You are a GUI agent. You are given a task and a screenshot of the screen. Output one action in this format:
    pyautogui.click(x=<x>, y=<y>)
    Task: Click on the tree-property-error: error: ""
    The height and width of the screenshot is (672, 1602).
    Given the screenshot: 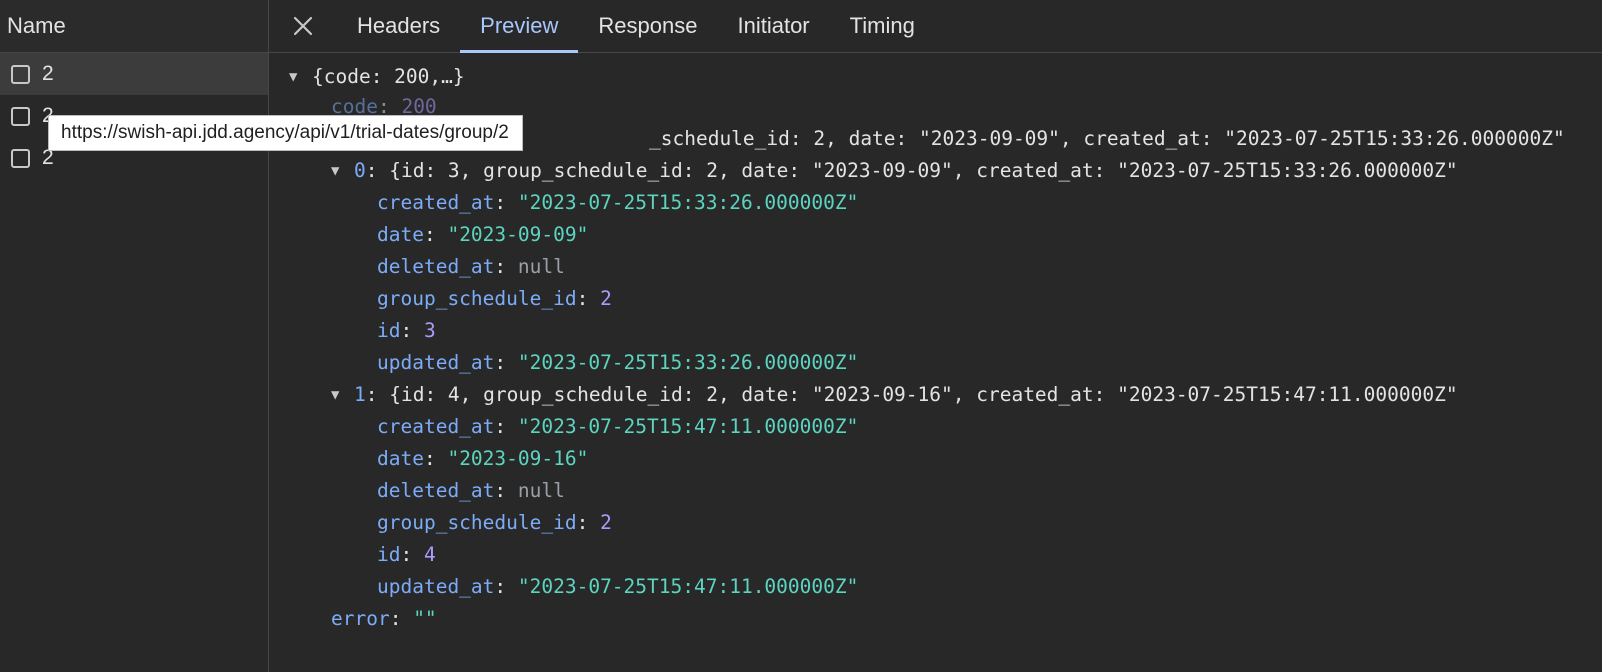 What is the action you would take?
    pyautogui.click(x=384, y=618)
    